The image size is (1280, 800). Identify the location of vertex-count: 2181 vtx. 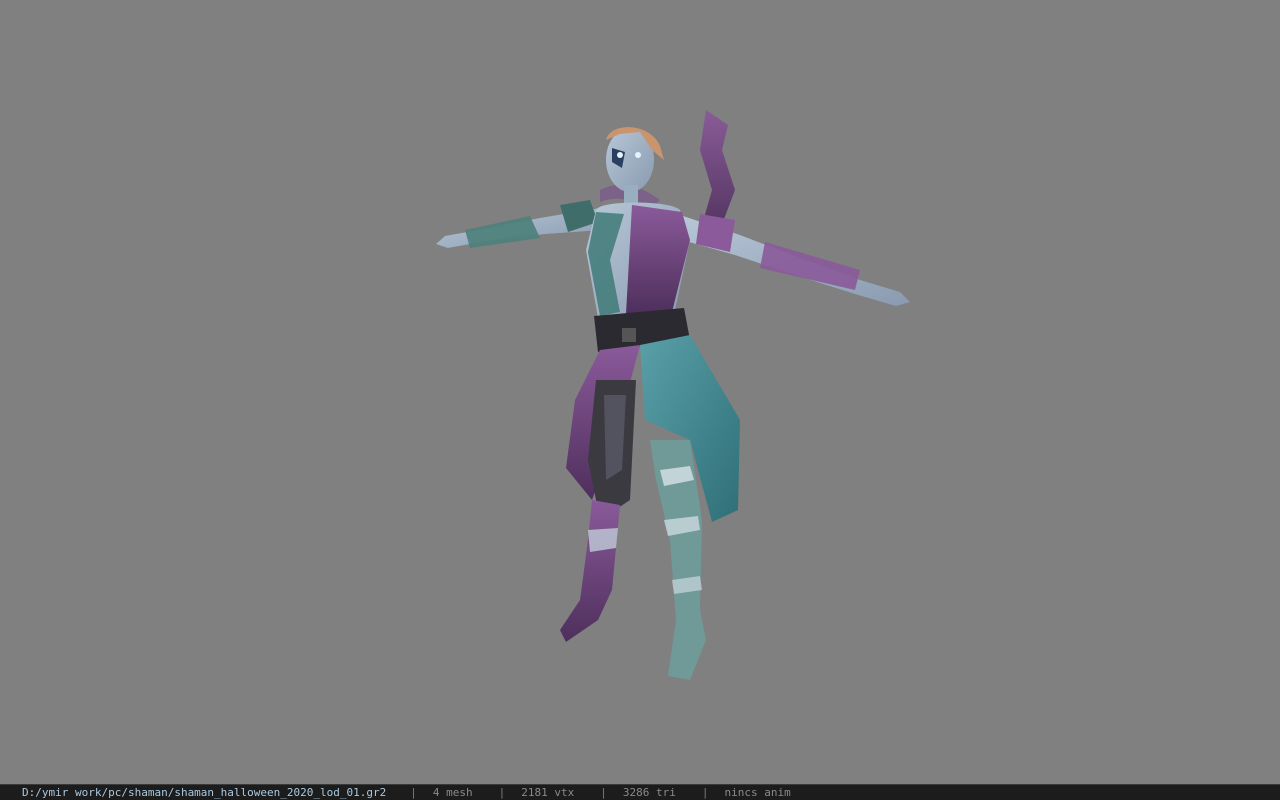
(548, 792).